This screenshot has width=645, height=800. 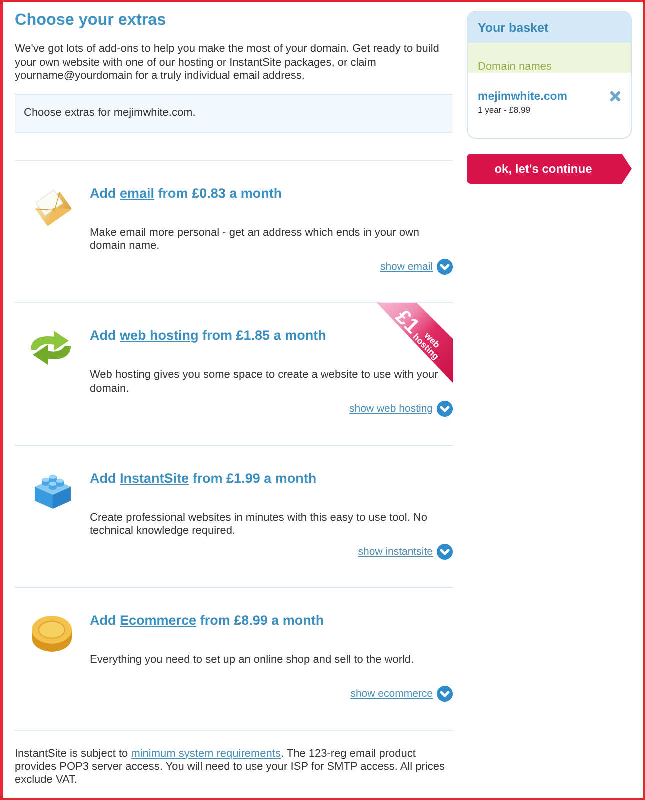 What do you see at coordinates (255, 240) in the screenshot?
I see `extra-description: Make email more personal - get an address which ends in your own domain name.` at bounding box center [255, 240].